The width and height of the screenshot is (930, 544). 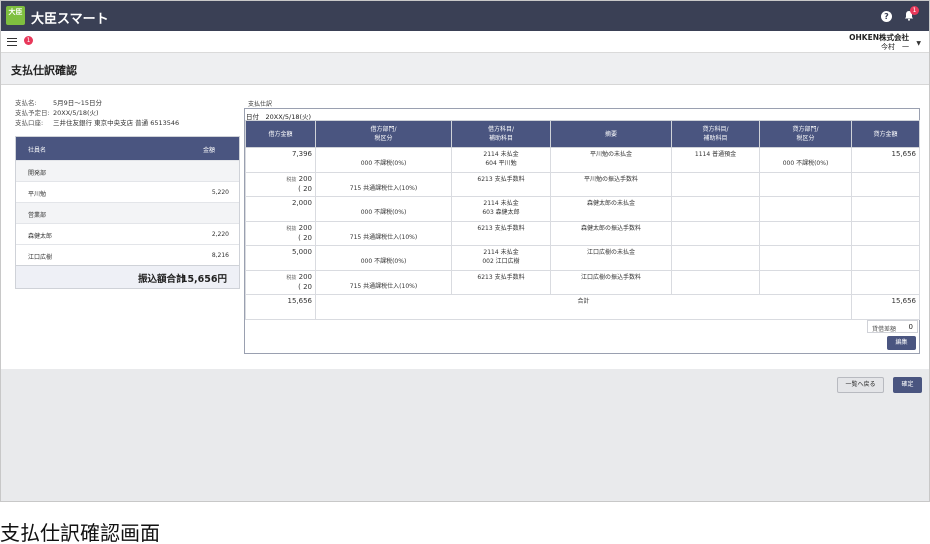 I want to click on col-credit-tax-label: 税区分, so click(x=805, y=138).